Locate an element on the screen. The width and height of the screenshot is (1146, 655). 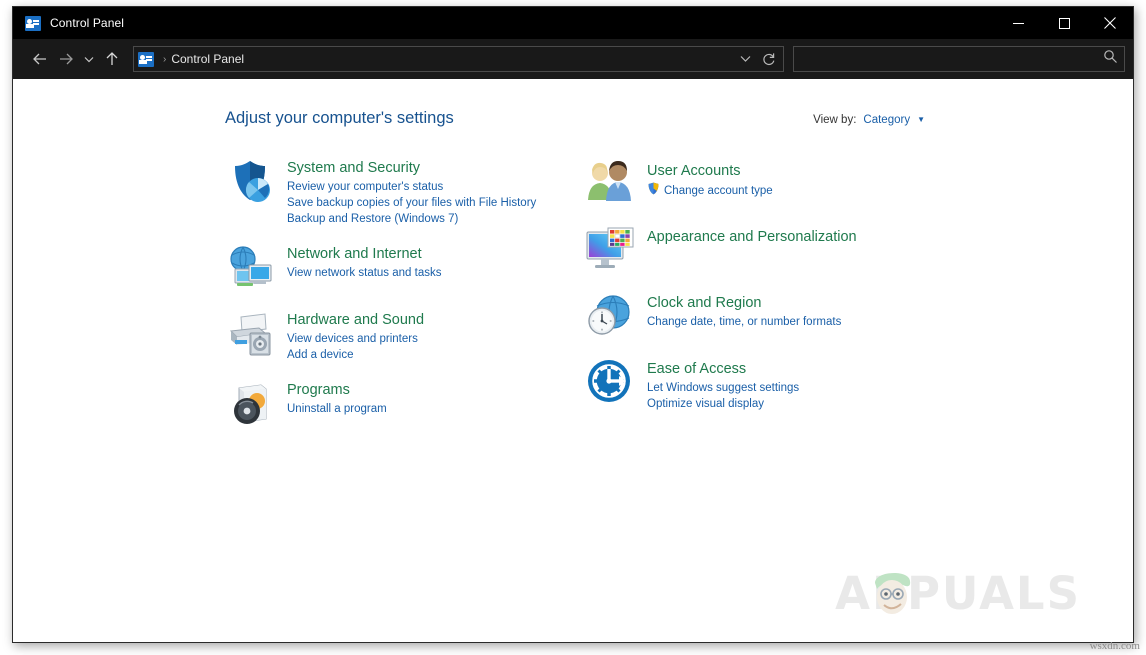
category-link: Optimize visual display is located at coordinates (705, 404).